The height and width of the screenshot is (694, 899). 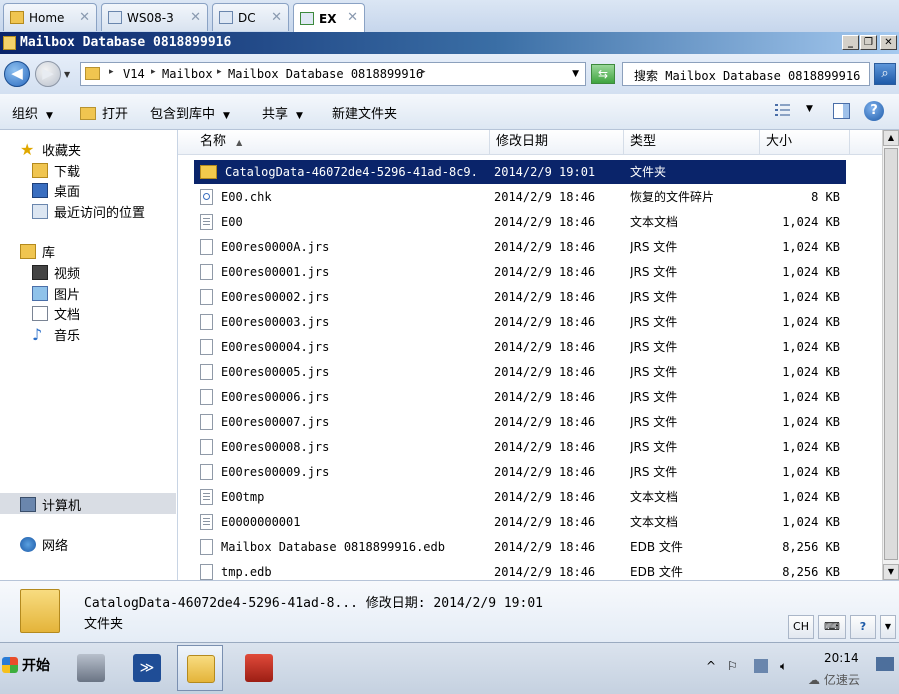 What do you see at coordinates (801, 627) in the screenshot?
I see `language-indicator: CH` at bounding box center [801, 627].